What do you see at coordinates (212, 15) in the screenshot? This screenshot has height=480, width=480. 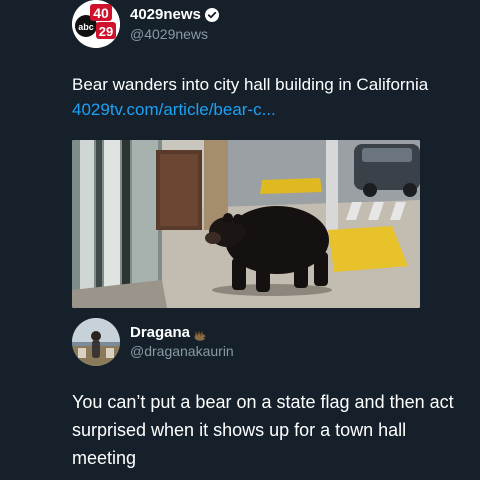 I see `verified-badge-icon` at bounding box center [212, 15].